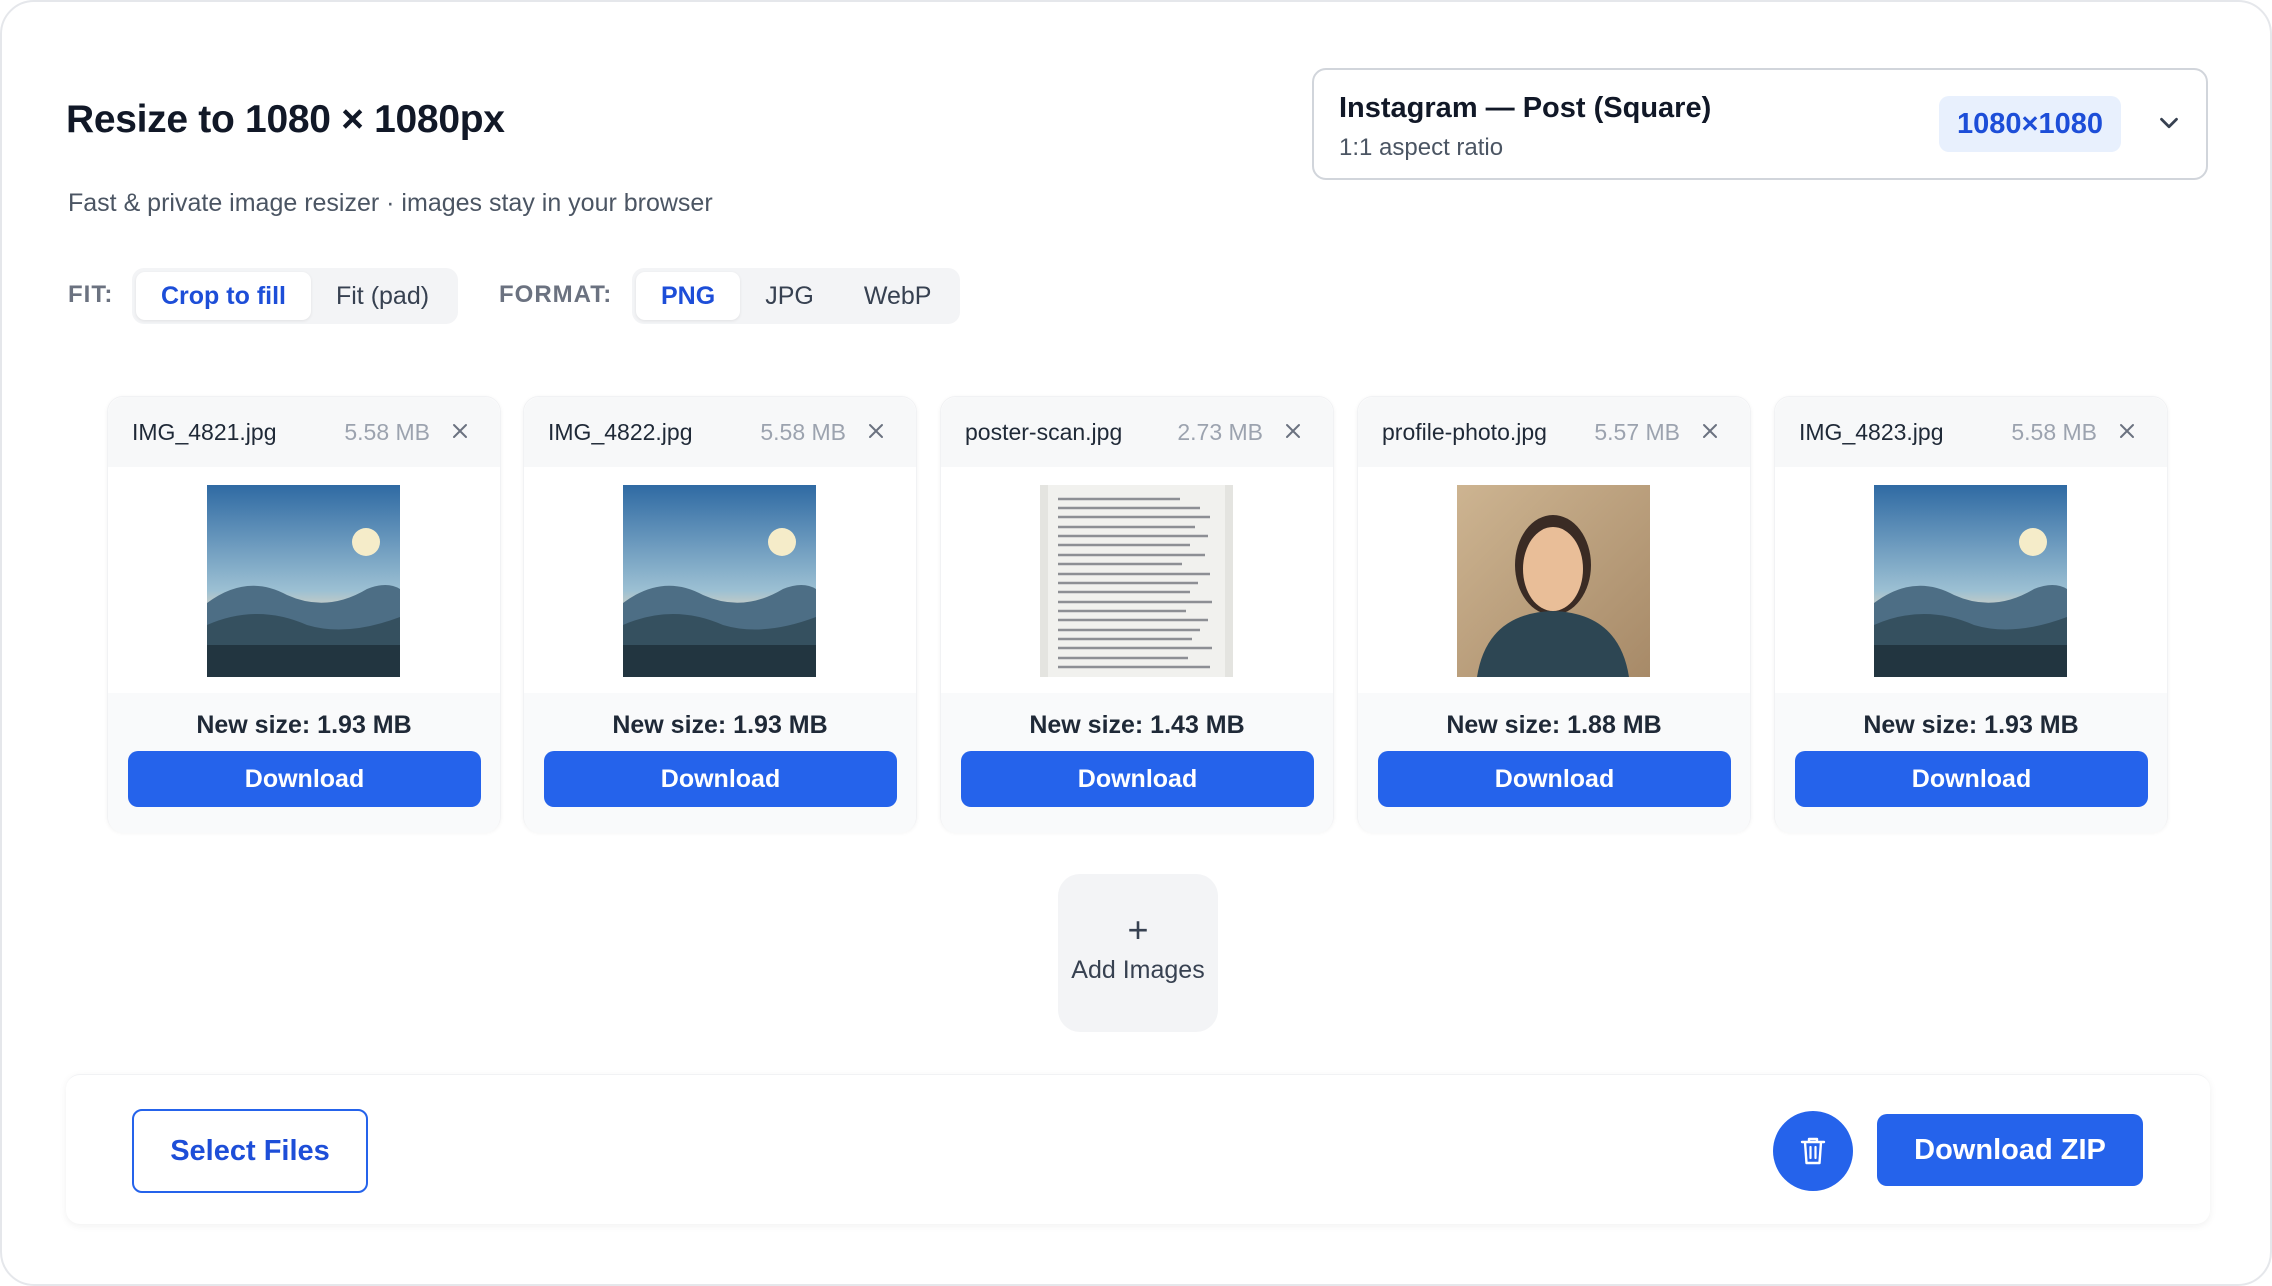 This screenshot has height=1286, width=2272. What do you see at coordinates (1136, 581) in the screenshot?
I see `document-thumbnail` at bounding box center [1136, 581].